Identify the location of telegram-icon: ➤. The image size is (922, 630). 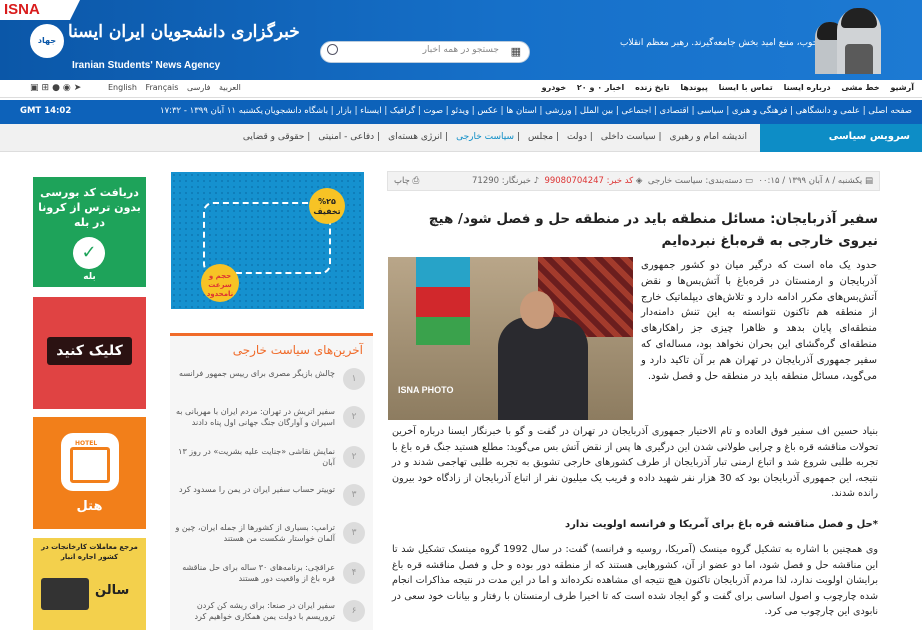
(79, 88).